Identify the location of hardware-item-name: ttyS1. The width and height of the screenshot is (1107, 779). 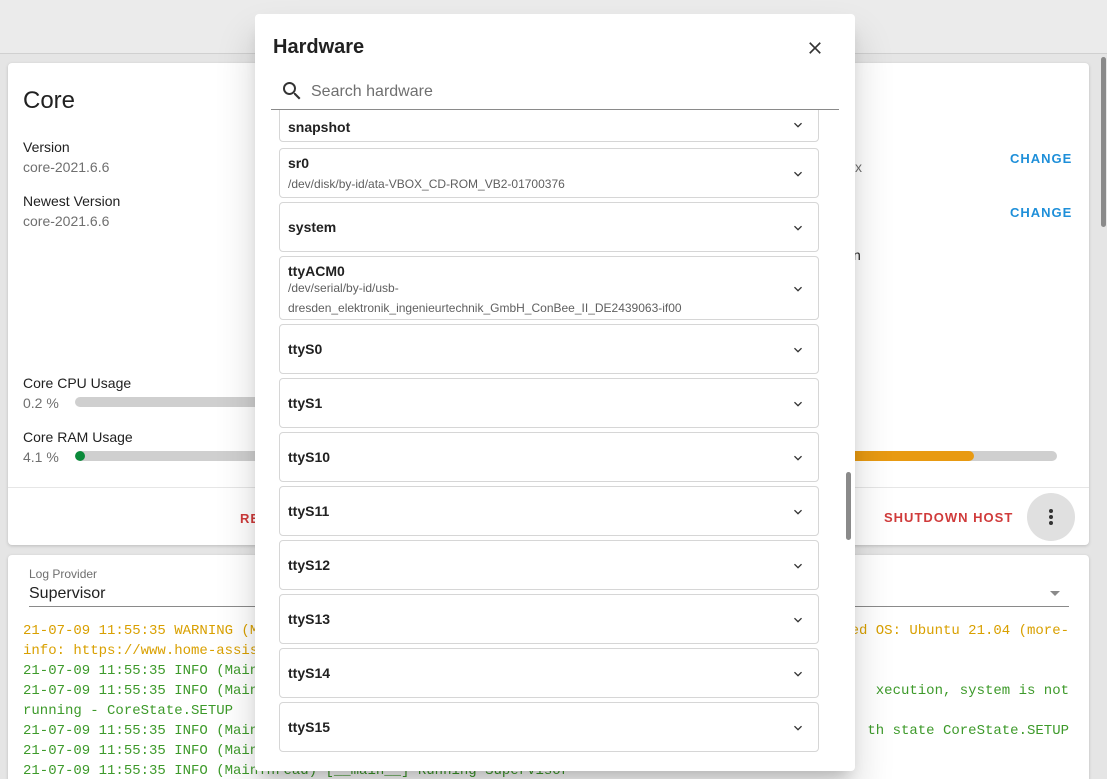
(305, 403).